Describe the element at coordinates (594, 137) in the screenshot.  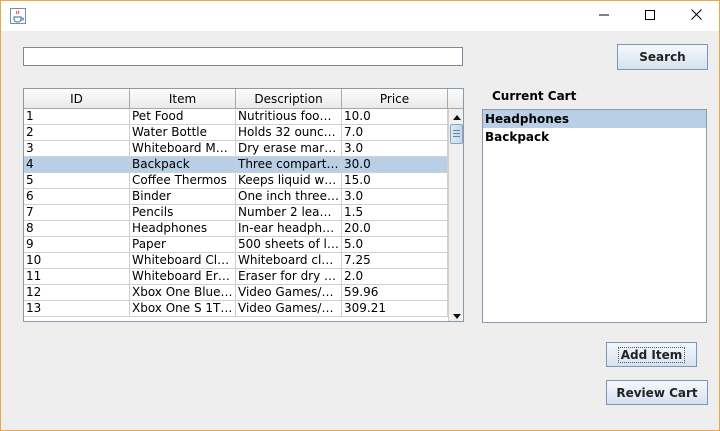
I see `cart-list-item: Backpack` at that location.